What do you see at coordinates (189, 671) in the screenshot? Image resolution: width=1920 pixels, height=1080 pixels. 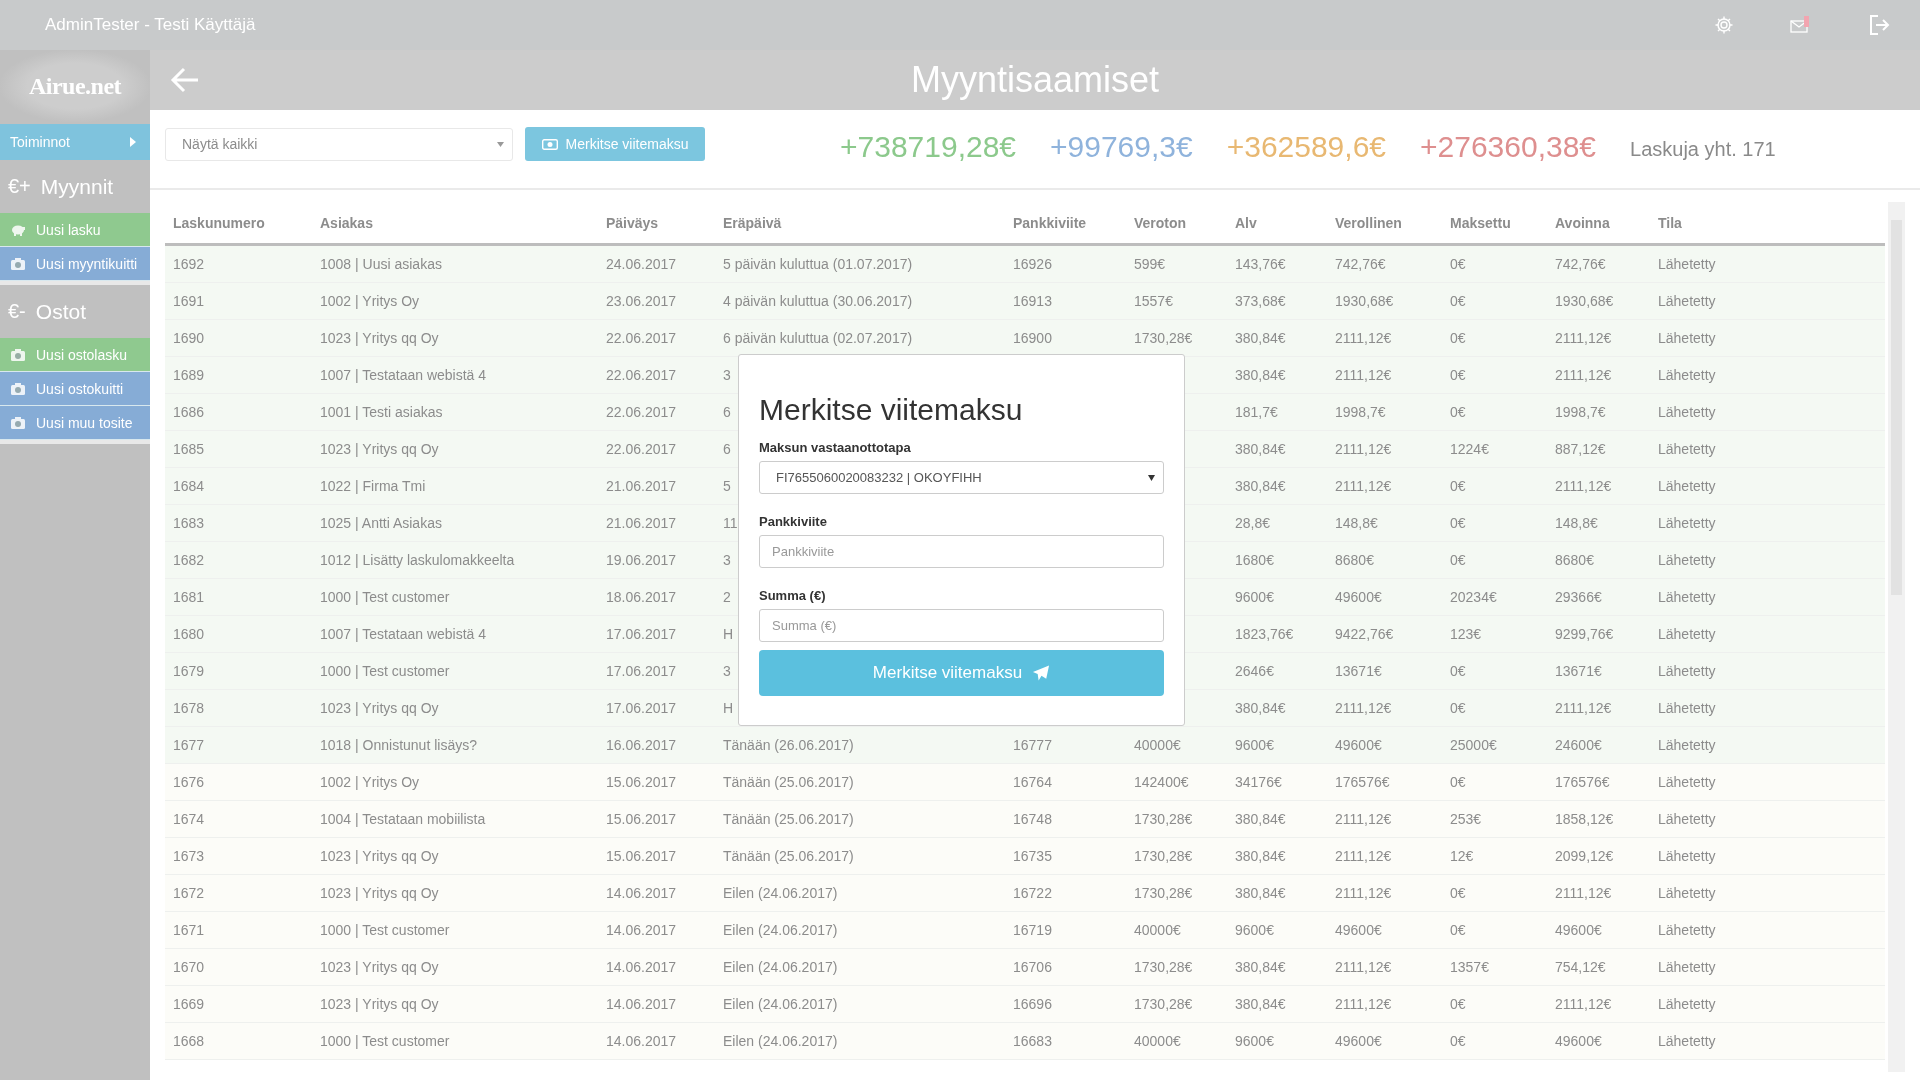 I see `table-cell: 1679` at bounding box center [189, 671].